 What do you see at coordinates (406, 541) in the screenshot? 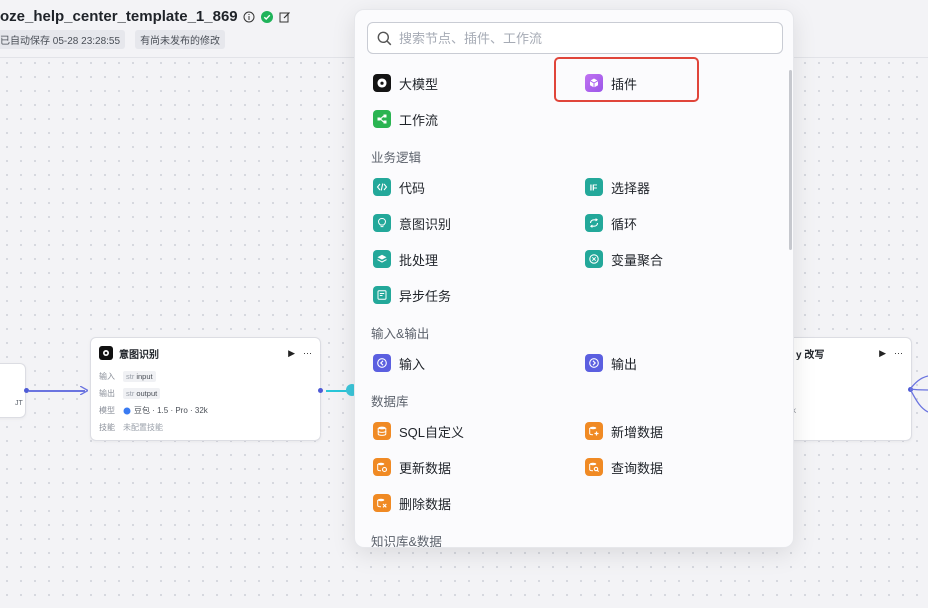
I see `section-knowledge: 知识库&数据` at bounding box center [406, 541].